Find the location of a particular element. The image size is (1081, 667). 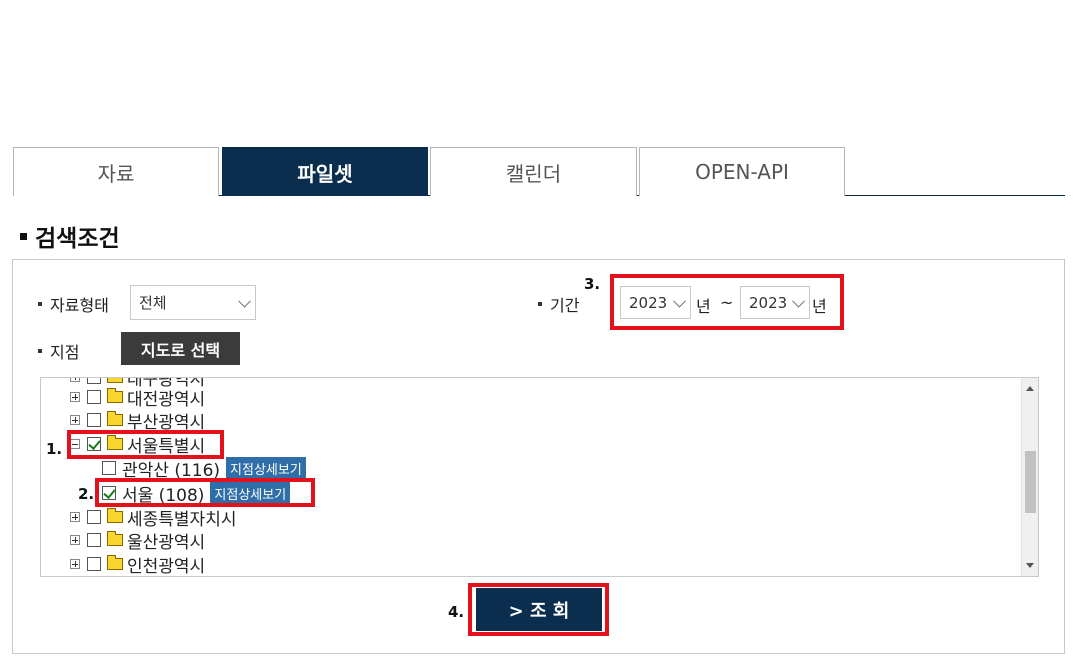

tab-fileset: 파일셋 is located at coordinates (325, 171).